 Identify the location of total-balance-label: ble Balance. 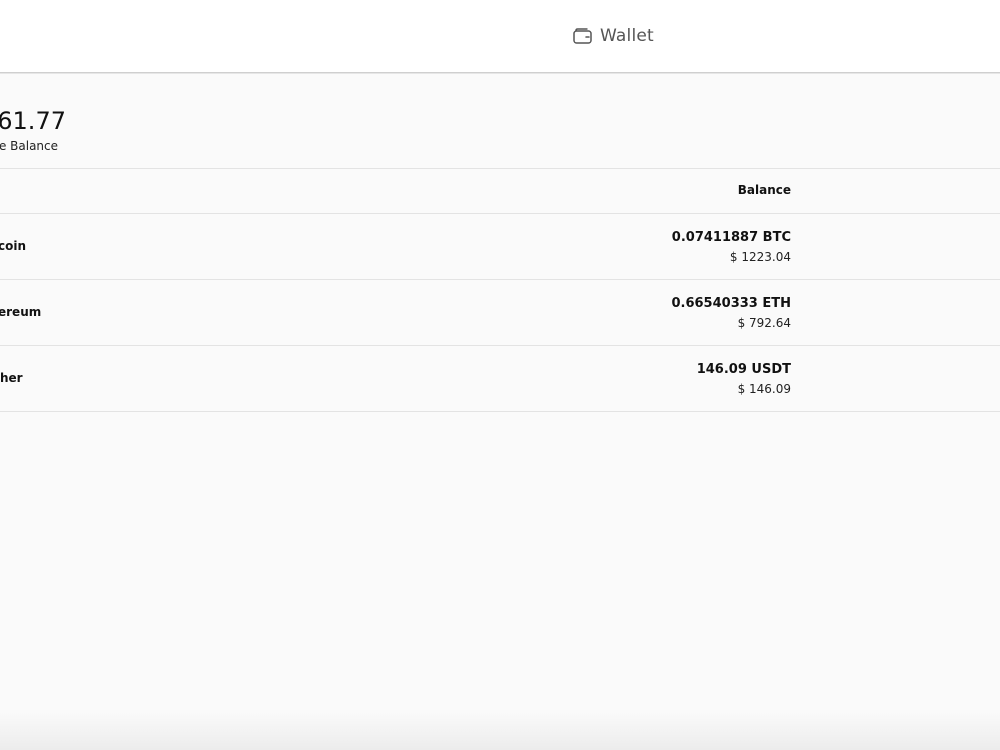
(29, 146).